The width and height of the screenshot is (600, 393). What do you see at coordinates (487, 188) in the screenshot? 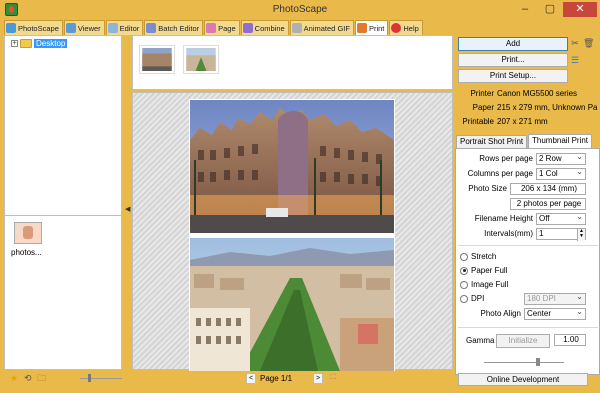
I see `photo-size-label: Photo Size` at bounding box center [487, 188].